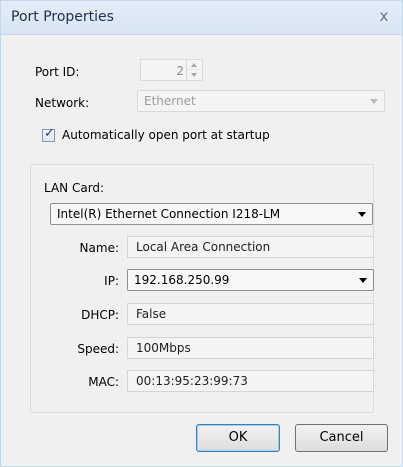  What do you see at coordinates (250, 314) in the screenshot?
I see `dhcp-field: False` at bounding box center [250, 314].